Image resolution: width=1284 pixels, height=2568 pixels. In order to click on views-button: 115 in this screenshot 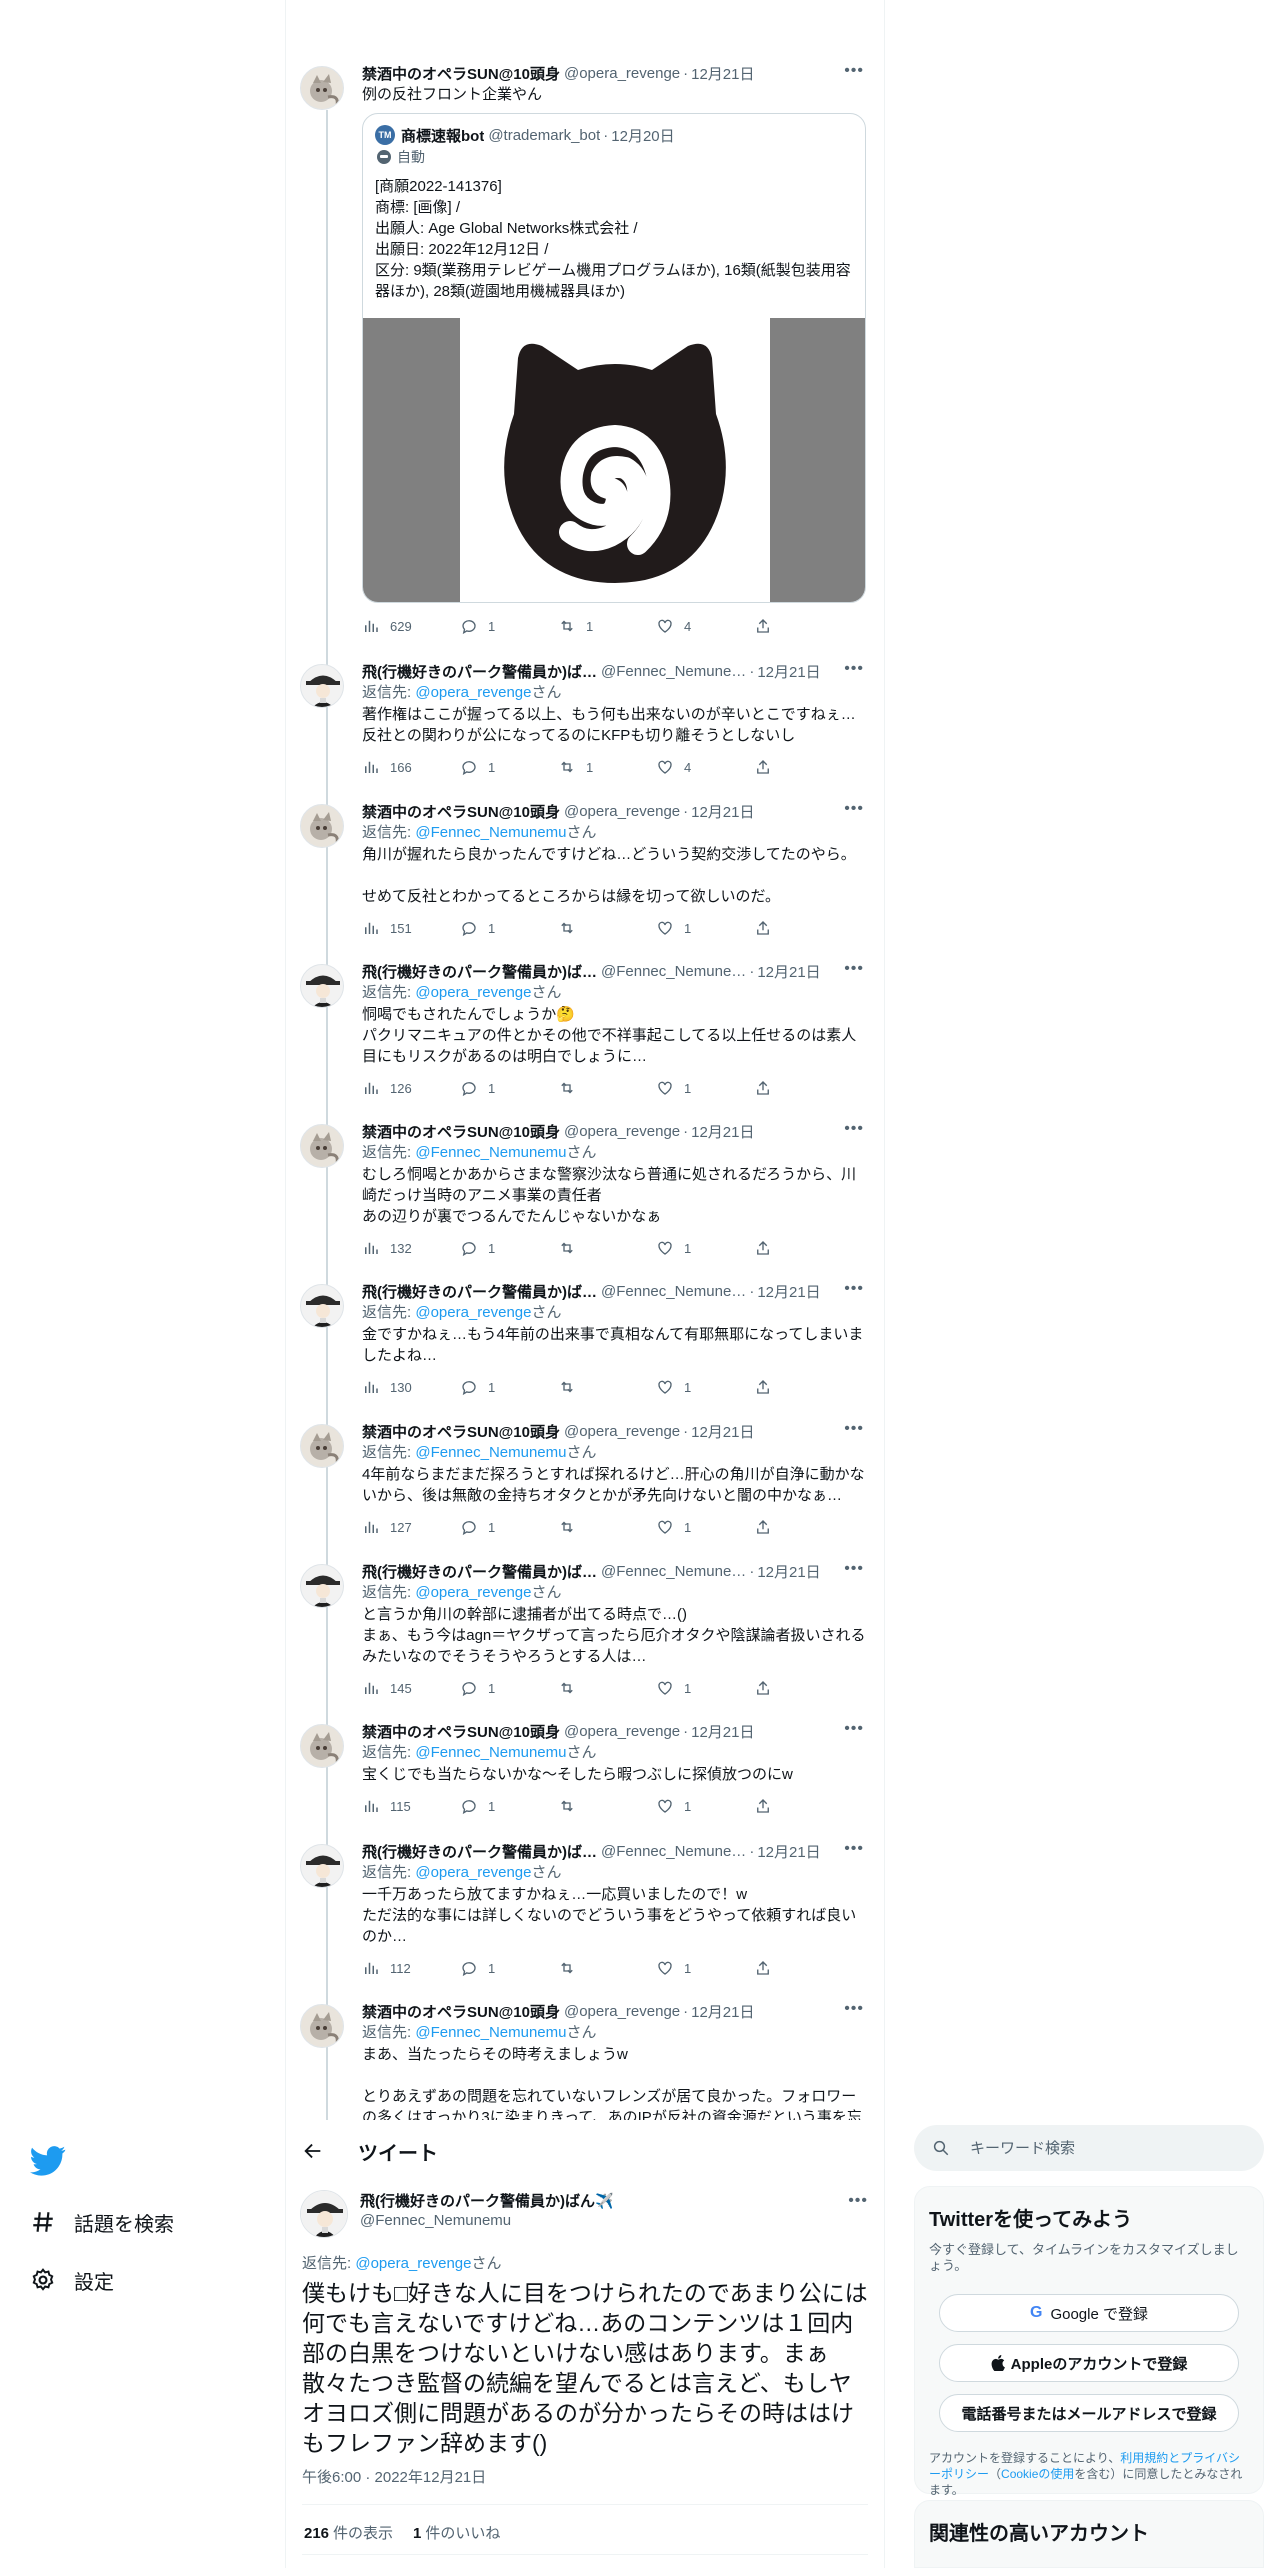, I will do `click(411, 1806)`.